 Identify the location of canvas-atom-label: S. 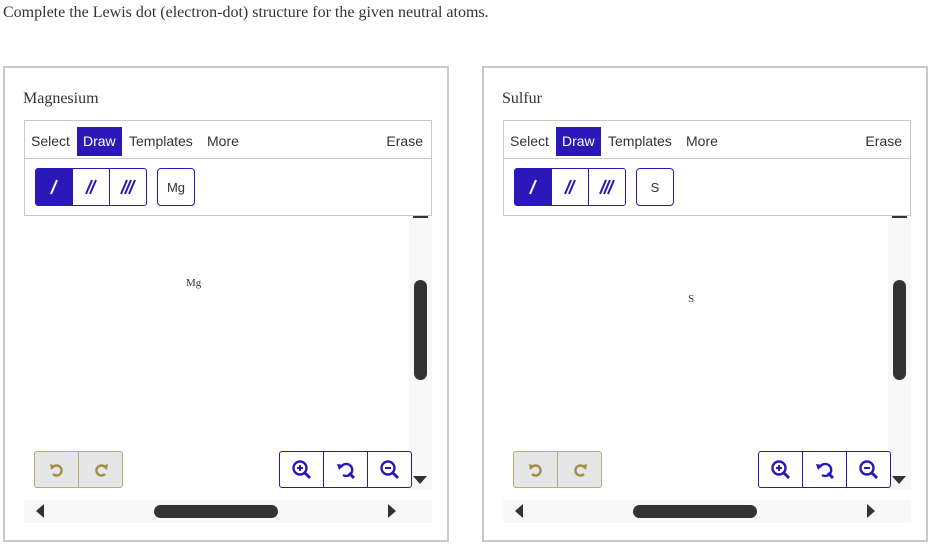
(691, 299).